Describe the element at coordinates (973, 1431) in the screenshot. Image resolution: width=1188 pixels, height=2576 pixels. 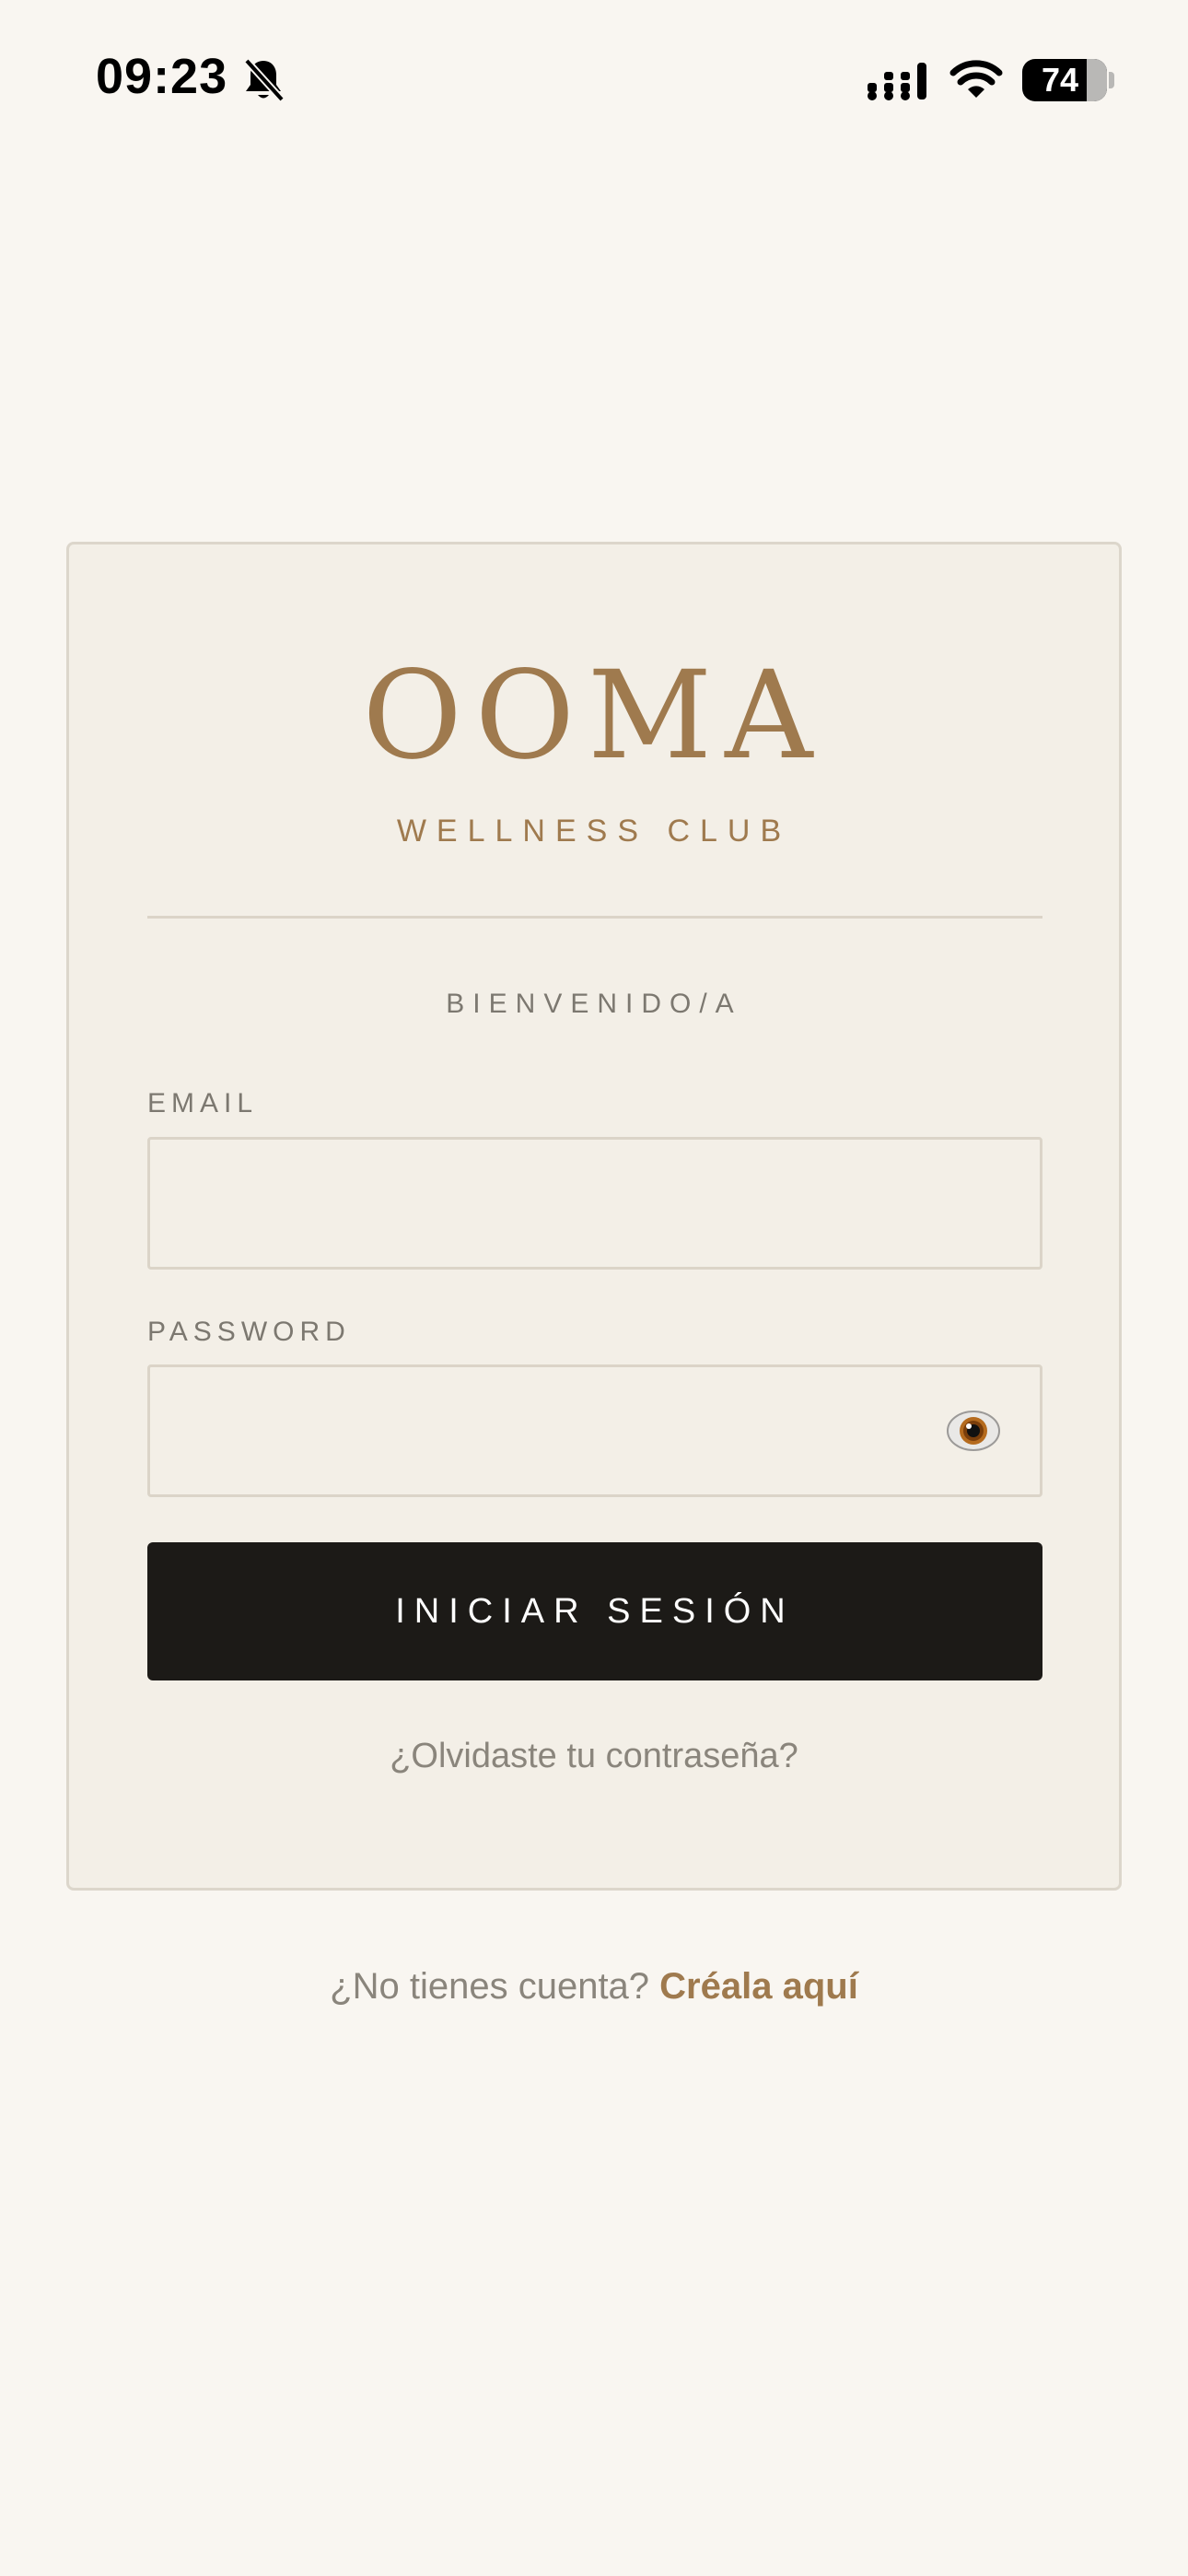
I see `eye-icon` at that location.